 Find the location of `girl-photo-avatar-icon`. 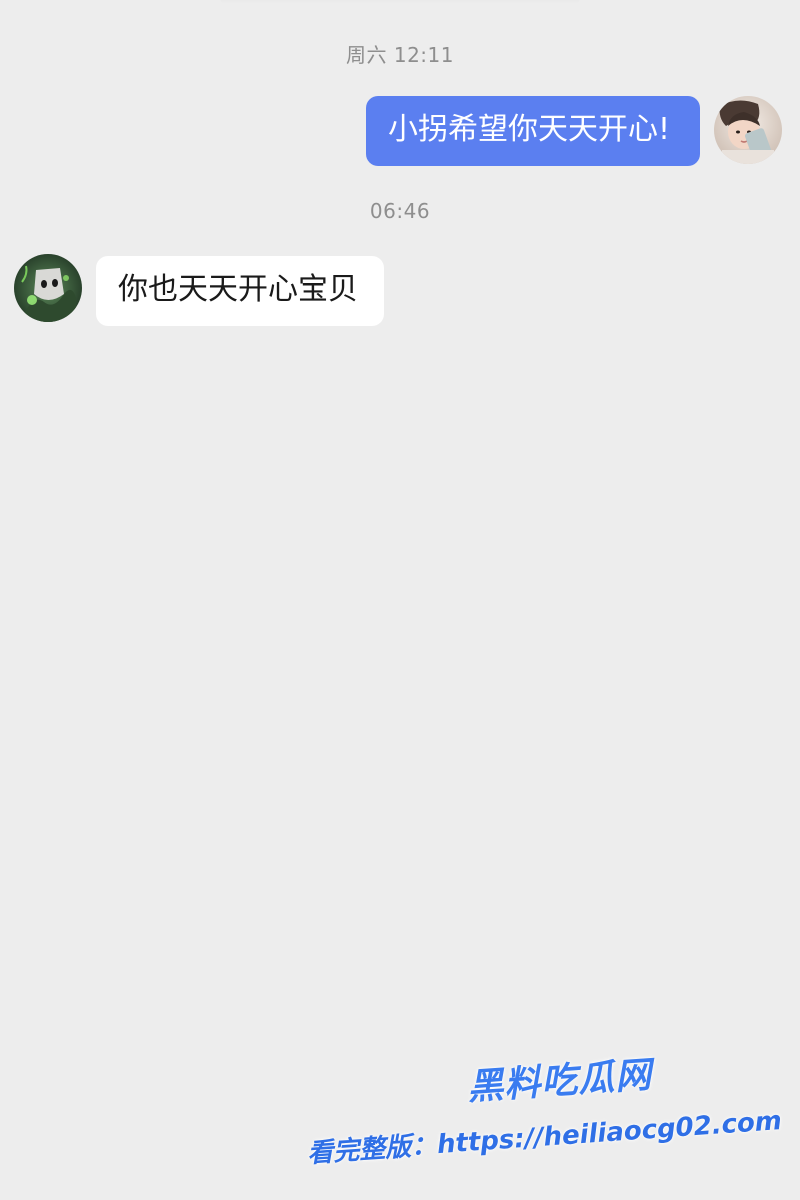

girl-photo-avatar-icon is located at coordinates (748, 130).